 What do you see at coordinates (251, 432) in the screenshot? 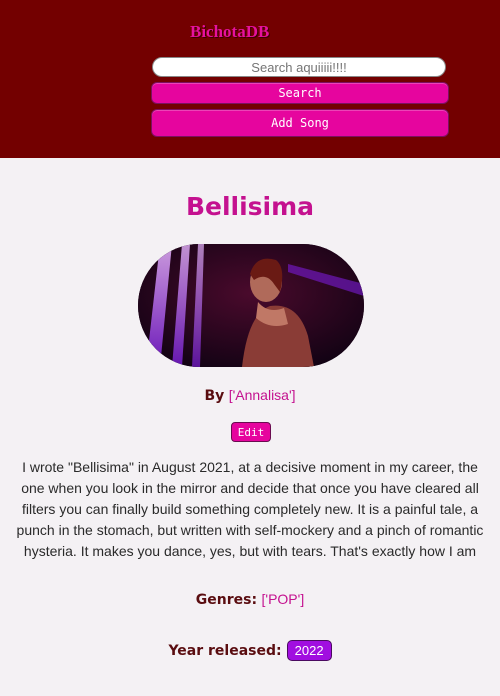
I see `edit-button: Edit` at bounding box center [251, 432].